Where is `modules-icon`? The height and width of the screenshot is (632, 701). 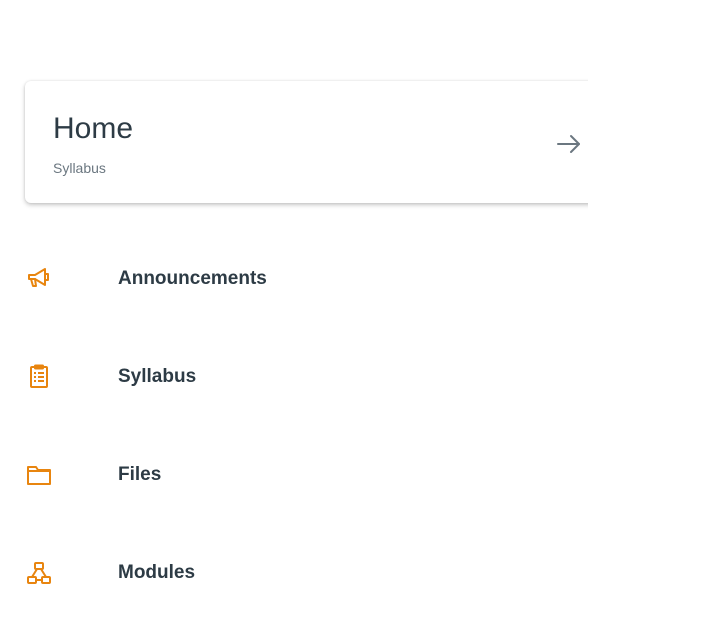 modules-icon is located at coordinates (39, 573).